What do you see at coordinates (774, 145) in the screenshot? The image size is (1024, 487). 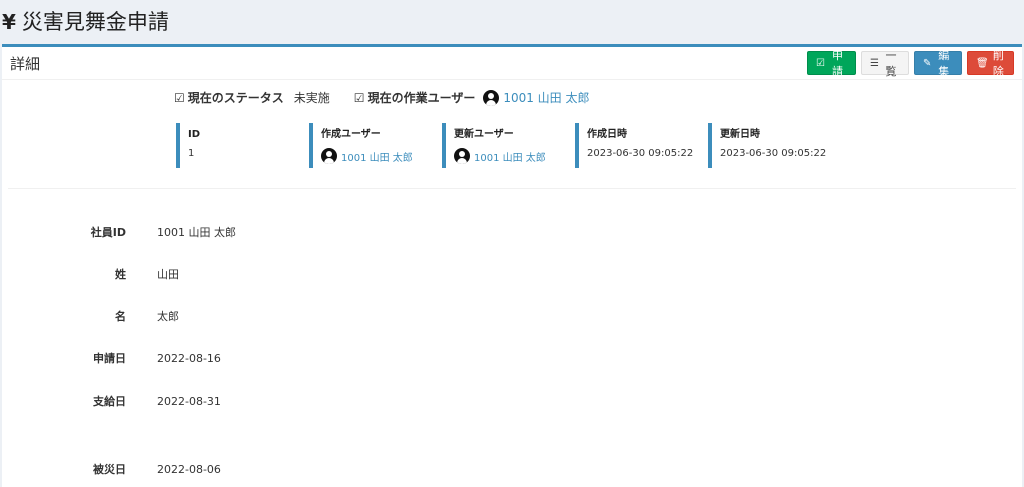 I see `meta-updated-at: 更新日時 2023-06-30 09:05:22` at bounding box center [774, 145].